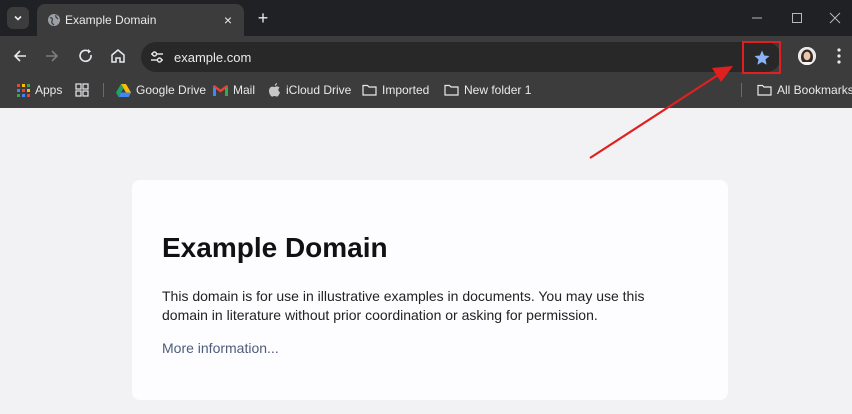 This screenshot has height=414, width=852. I want to click on tab-search-button, so click(18, 18).